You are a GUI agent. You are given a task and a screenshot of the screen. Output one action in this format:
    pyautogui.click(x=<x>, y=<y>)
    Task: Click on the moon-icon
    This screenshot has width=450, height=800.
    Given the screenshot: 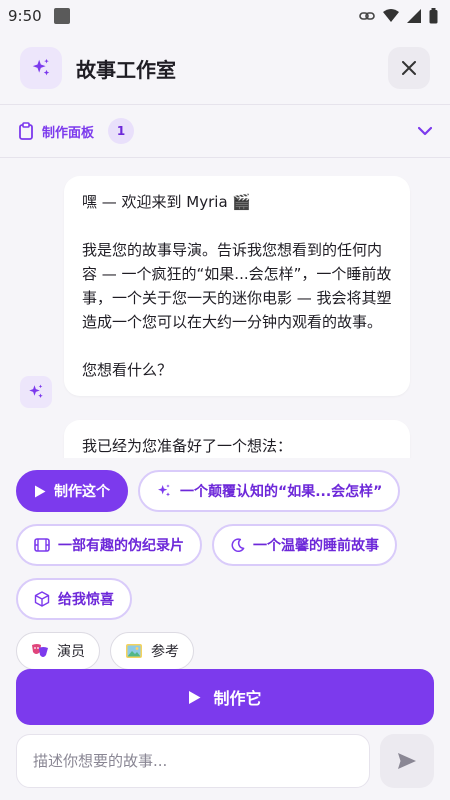 What is the action you would take?
    pyautogui.click(x=238, y=544)
    